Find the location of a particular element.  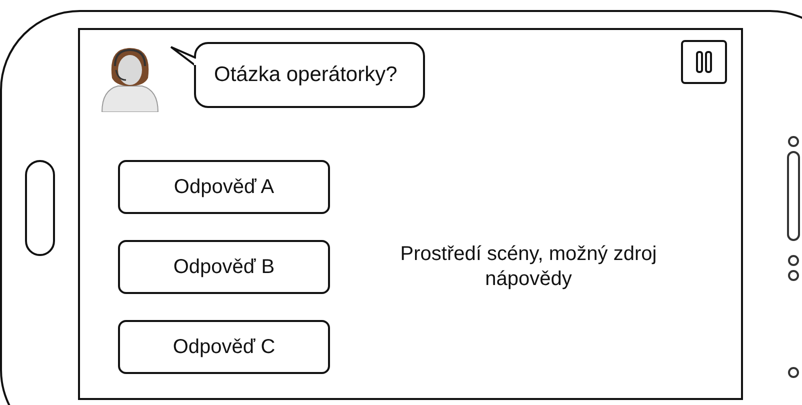

home-button is located at coordinates (40, 208).